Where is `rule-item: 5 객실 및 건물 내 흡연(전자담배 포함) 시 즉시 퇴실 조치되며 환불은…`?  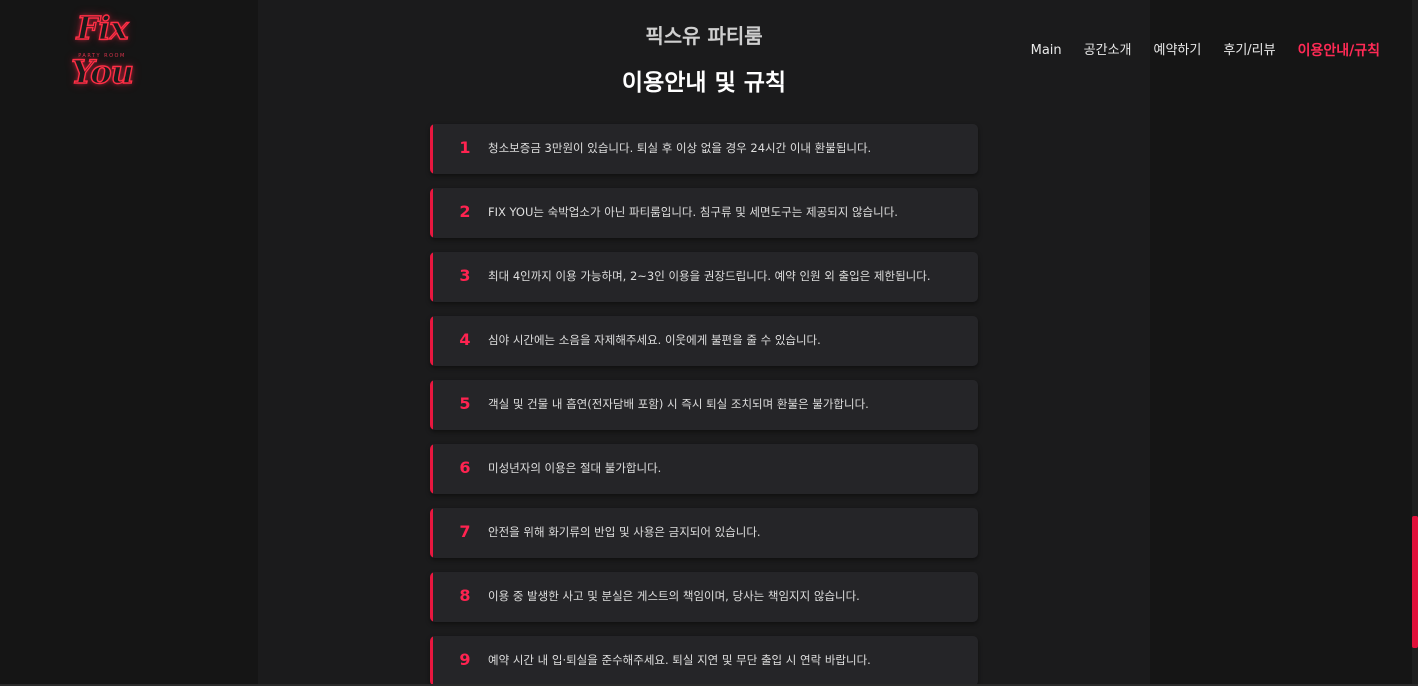 rule-item: 5 객실 및 건물 내 흡연(전자담배 포함) 시 즉시 퇴실 조치되며 환불은… is located at coordinates (704, 405).